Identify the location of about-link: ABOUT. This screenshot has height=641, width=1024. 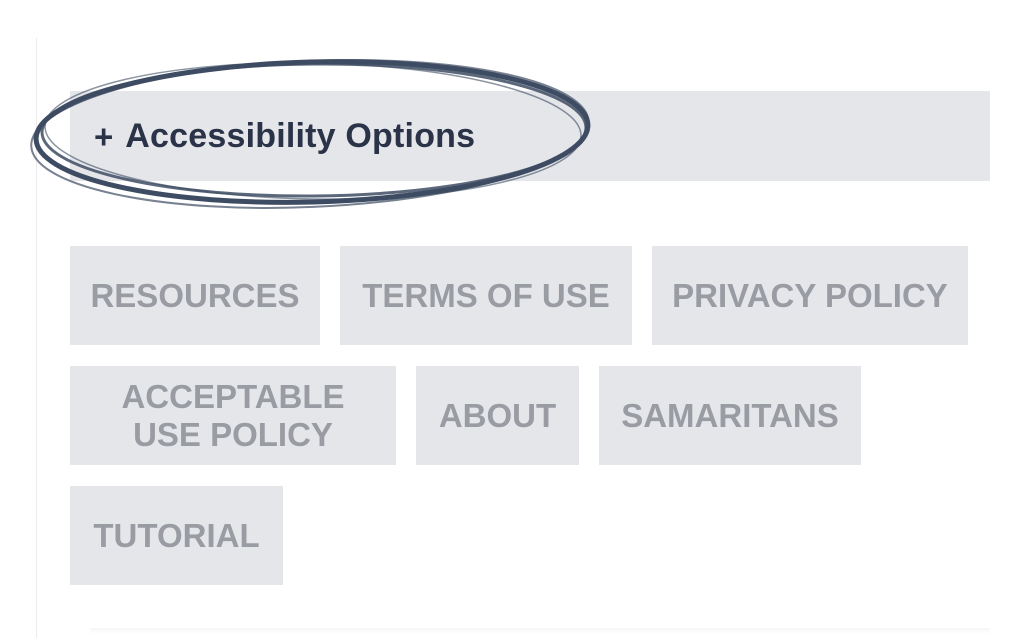
(497, 415).